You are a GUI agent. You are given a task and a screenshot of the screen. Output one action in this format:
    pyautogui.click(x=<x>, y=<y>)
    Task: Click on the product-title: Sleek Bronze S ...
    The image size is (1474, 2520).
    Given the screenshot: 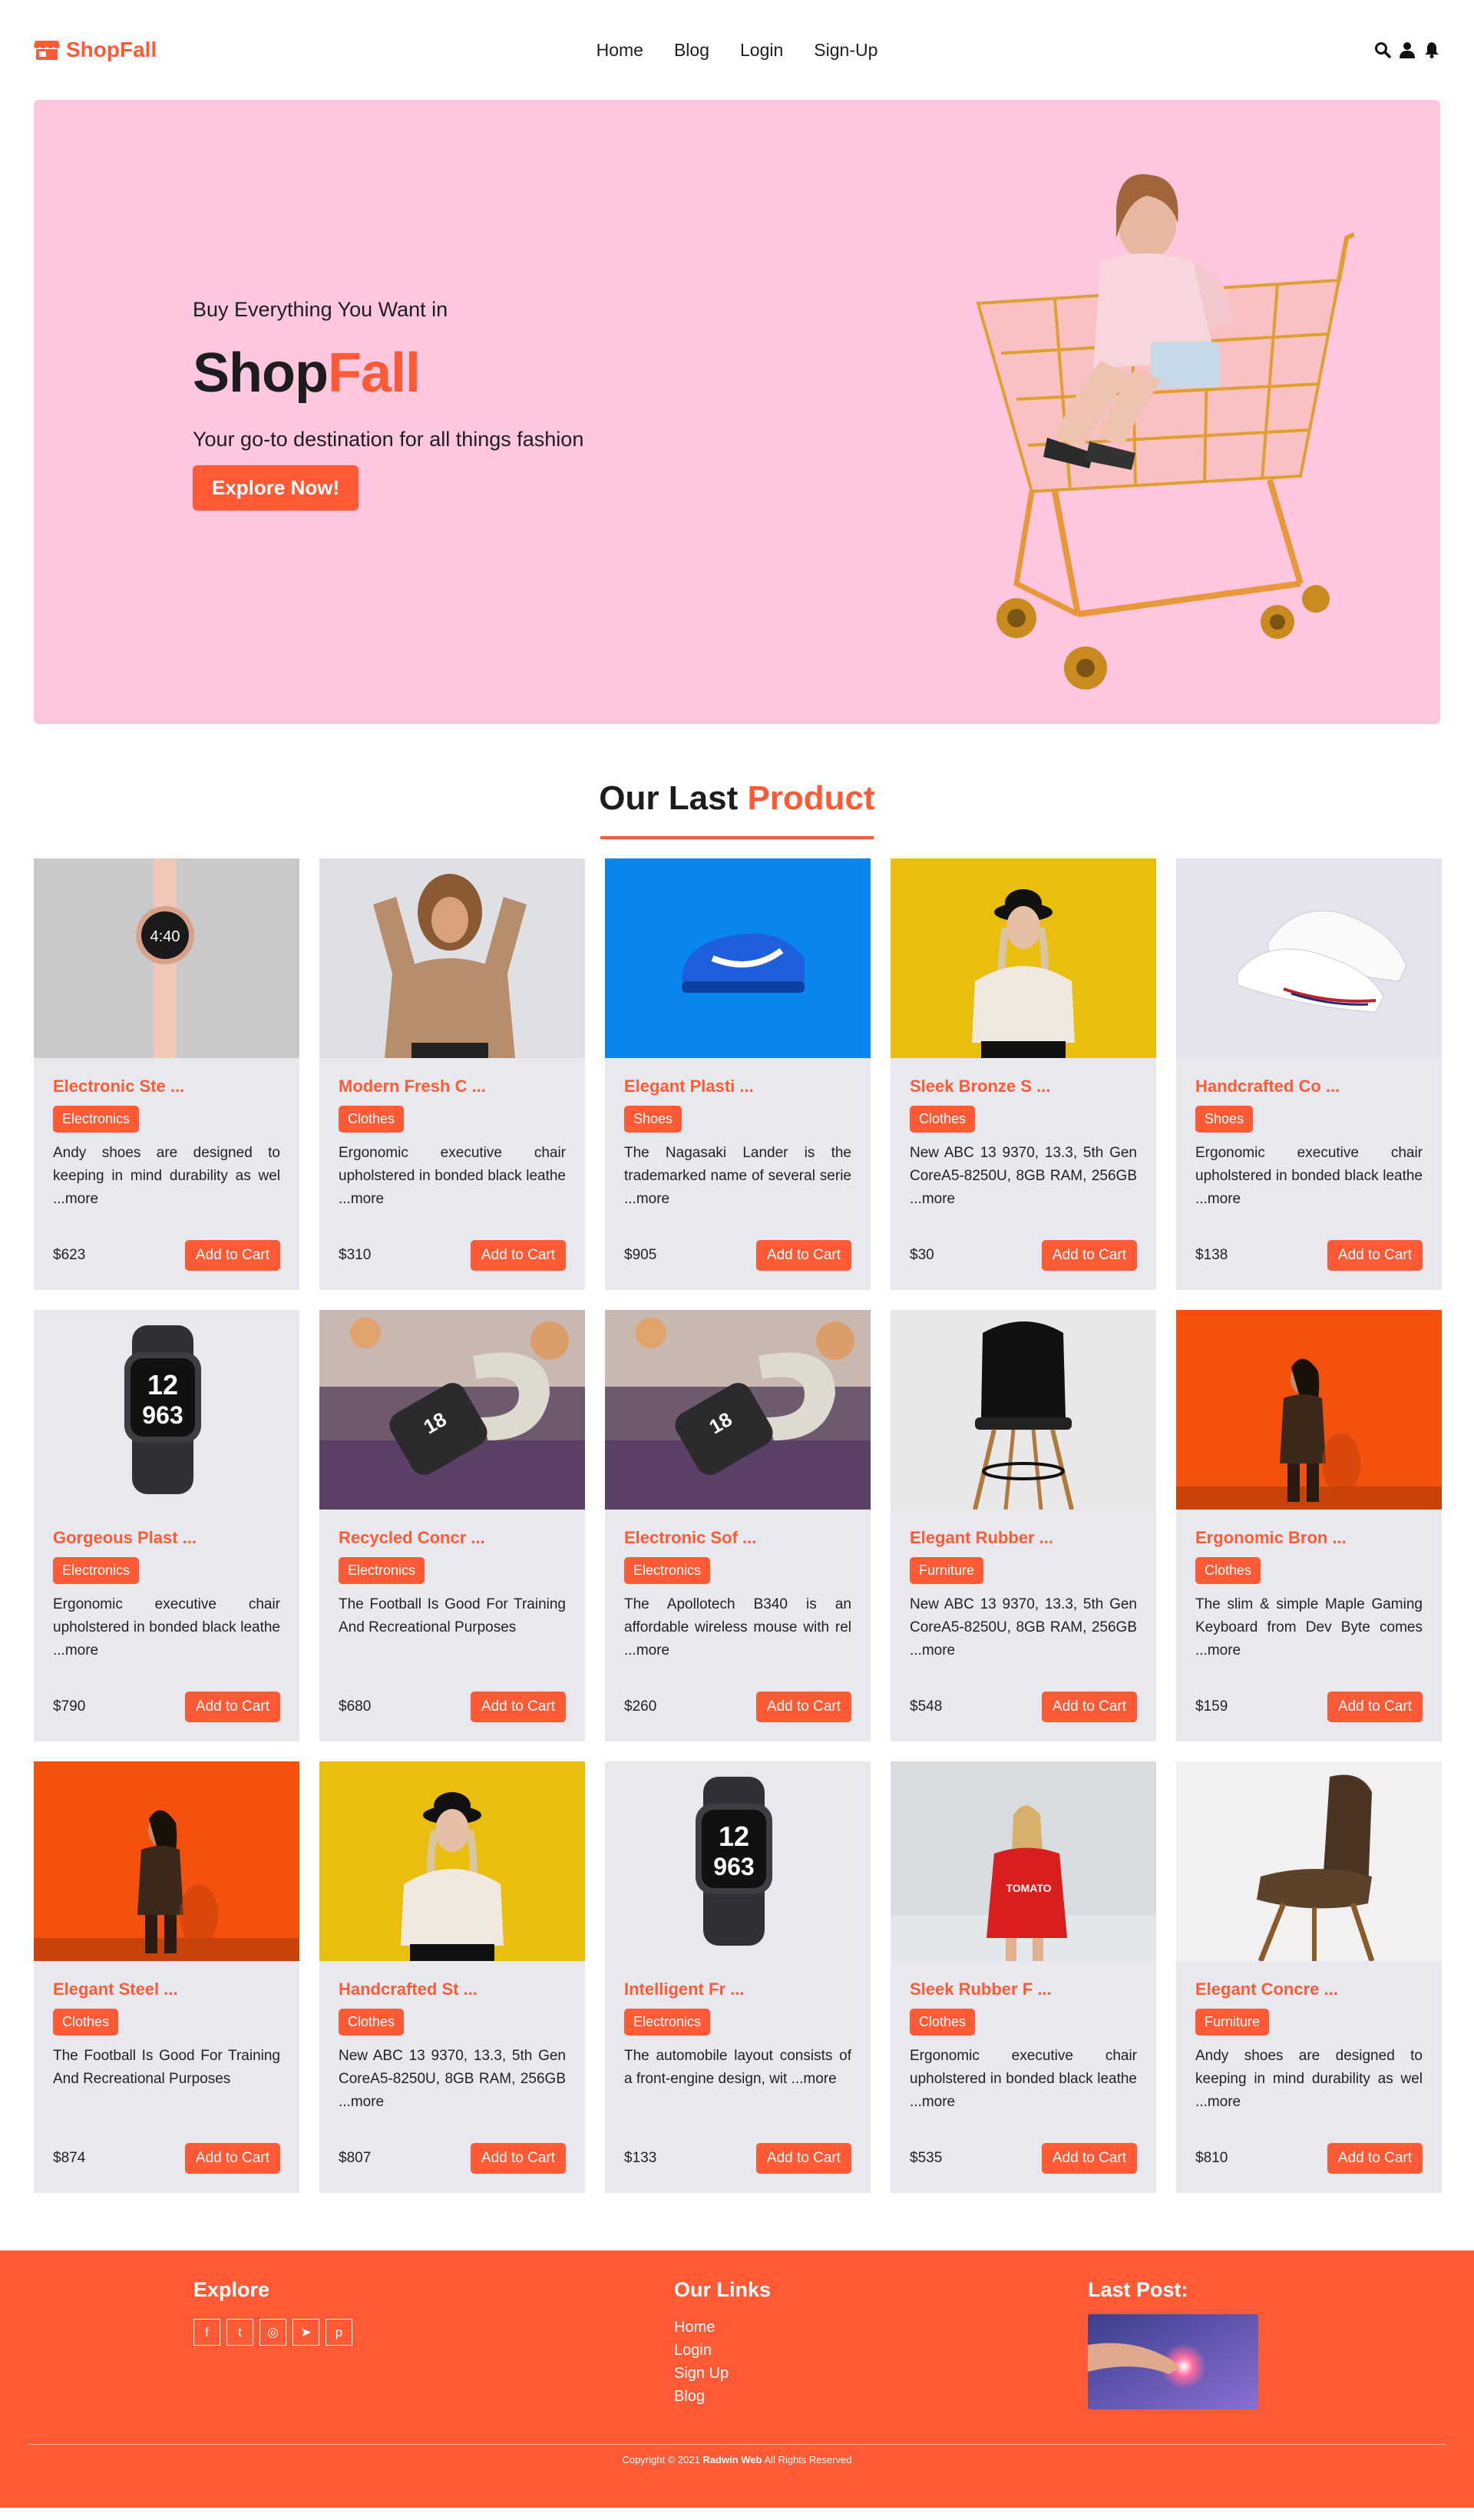 What is the action you would take?
    pyautogui.click(x=1023, y=1086)
    